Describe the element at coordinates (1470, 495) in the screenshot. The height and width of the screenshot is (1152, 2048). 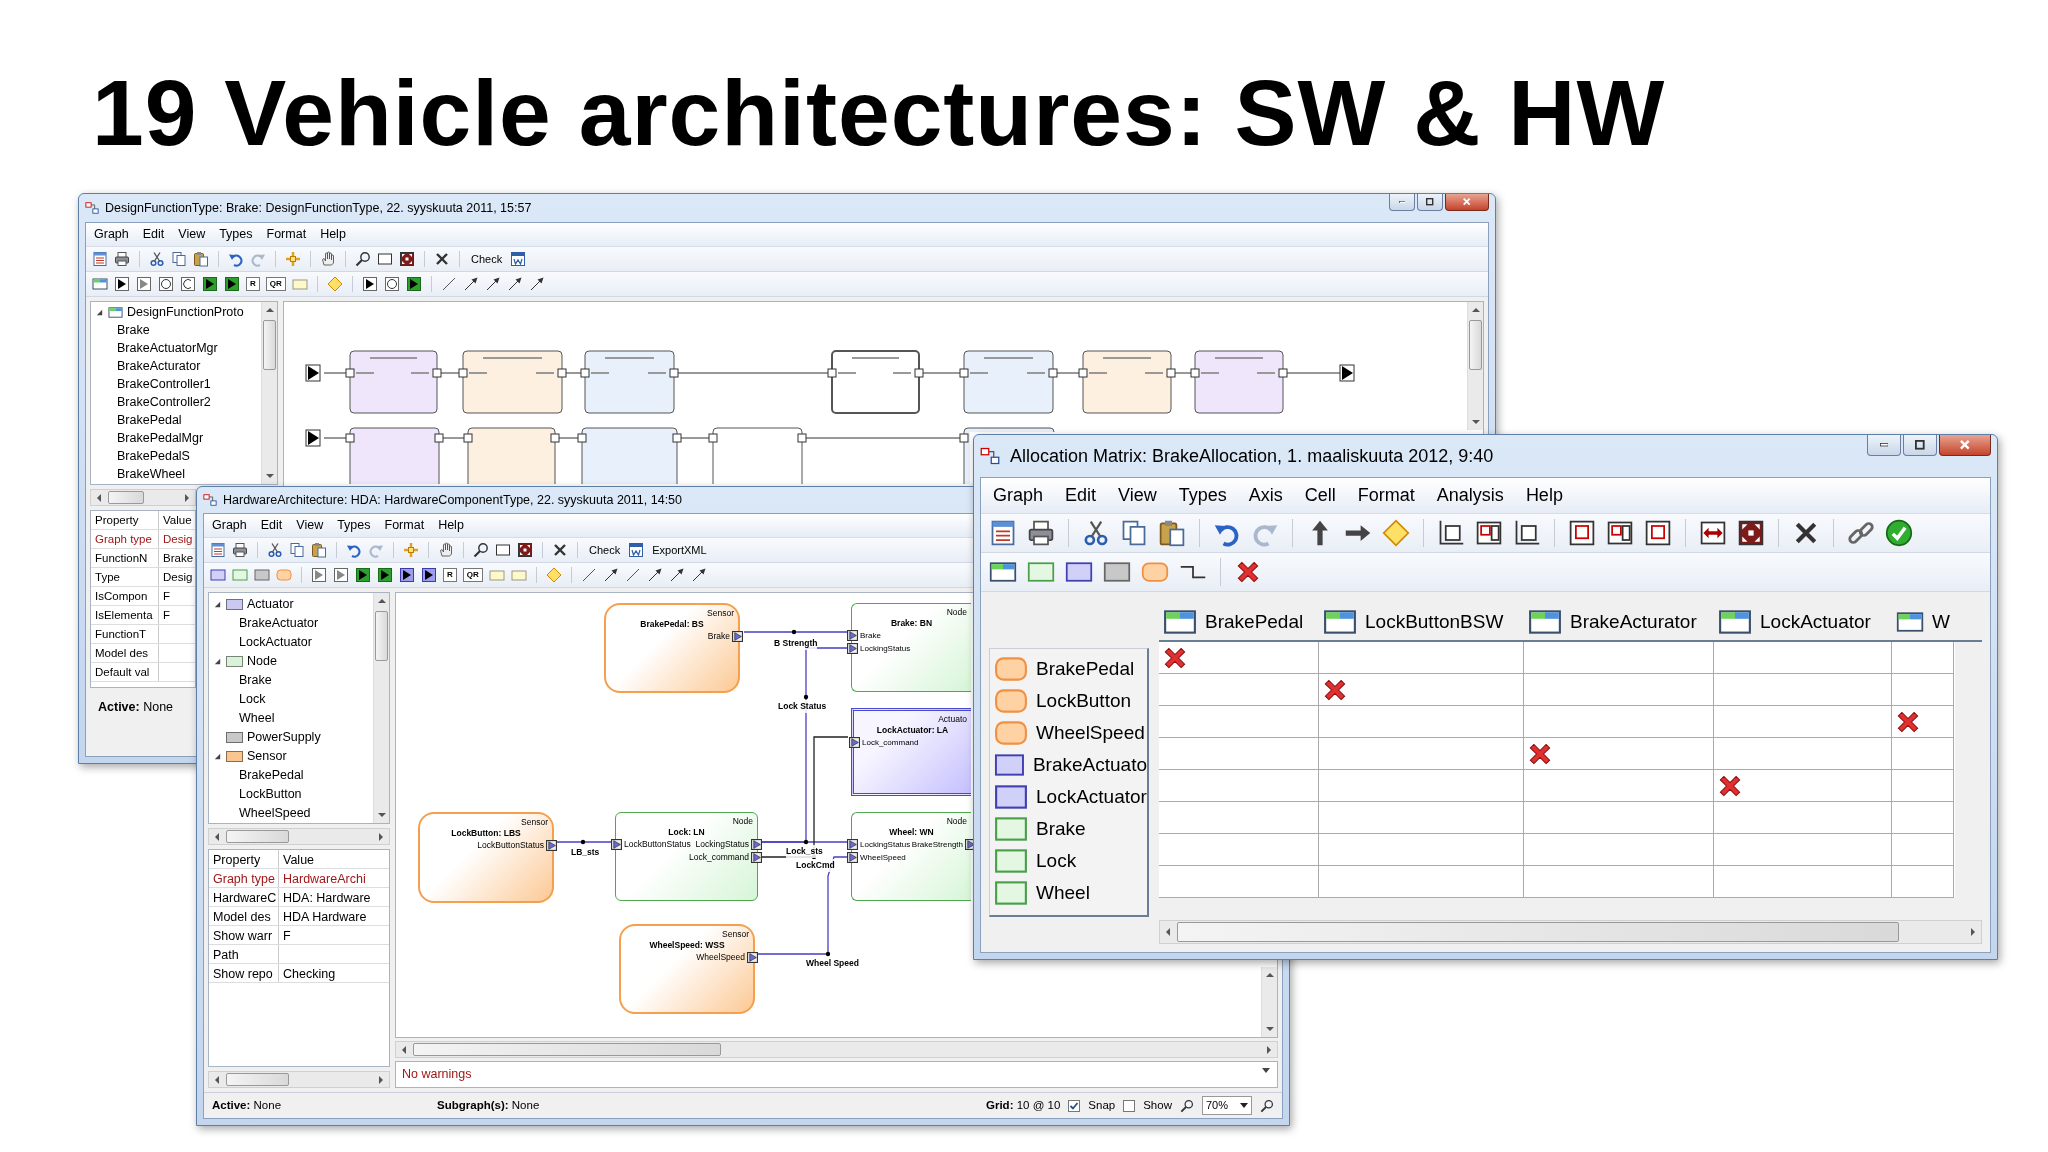
I see `menu-item: Analysis` at that location.